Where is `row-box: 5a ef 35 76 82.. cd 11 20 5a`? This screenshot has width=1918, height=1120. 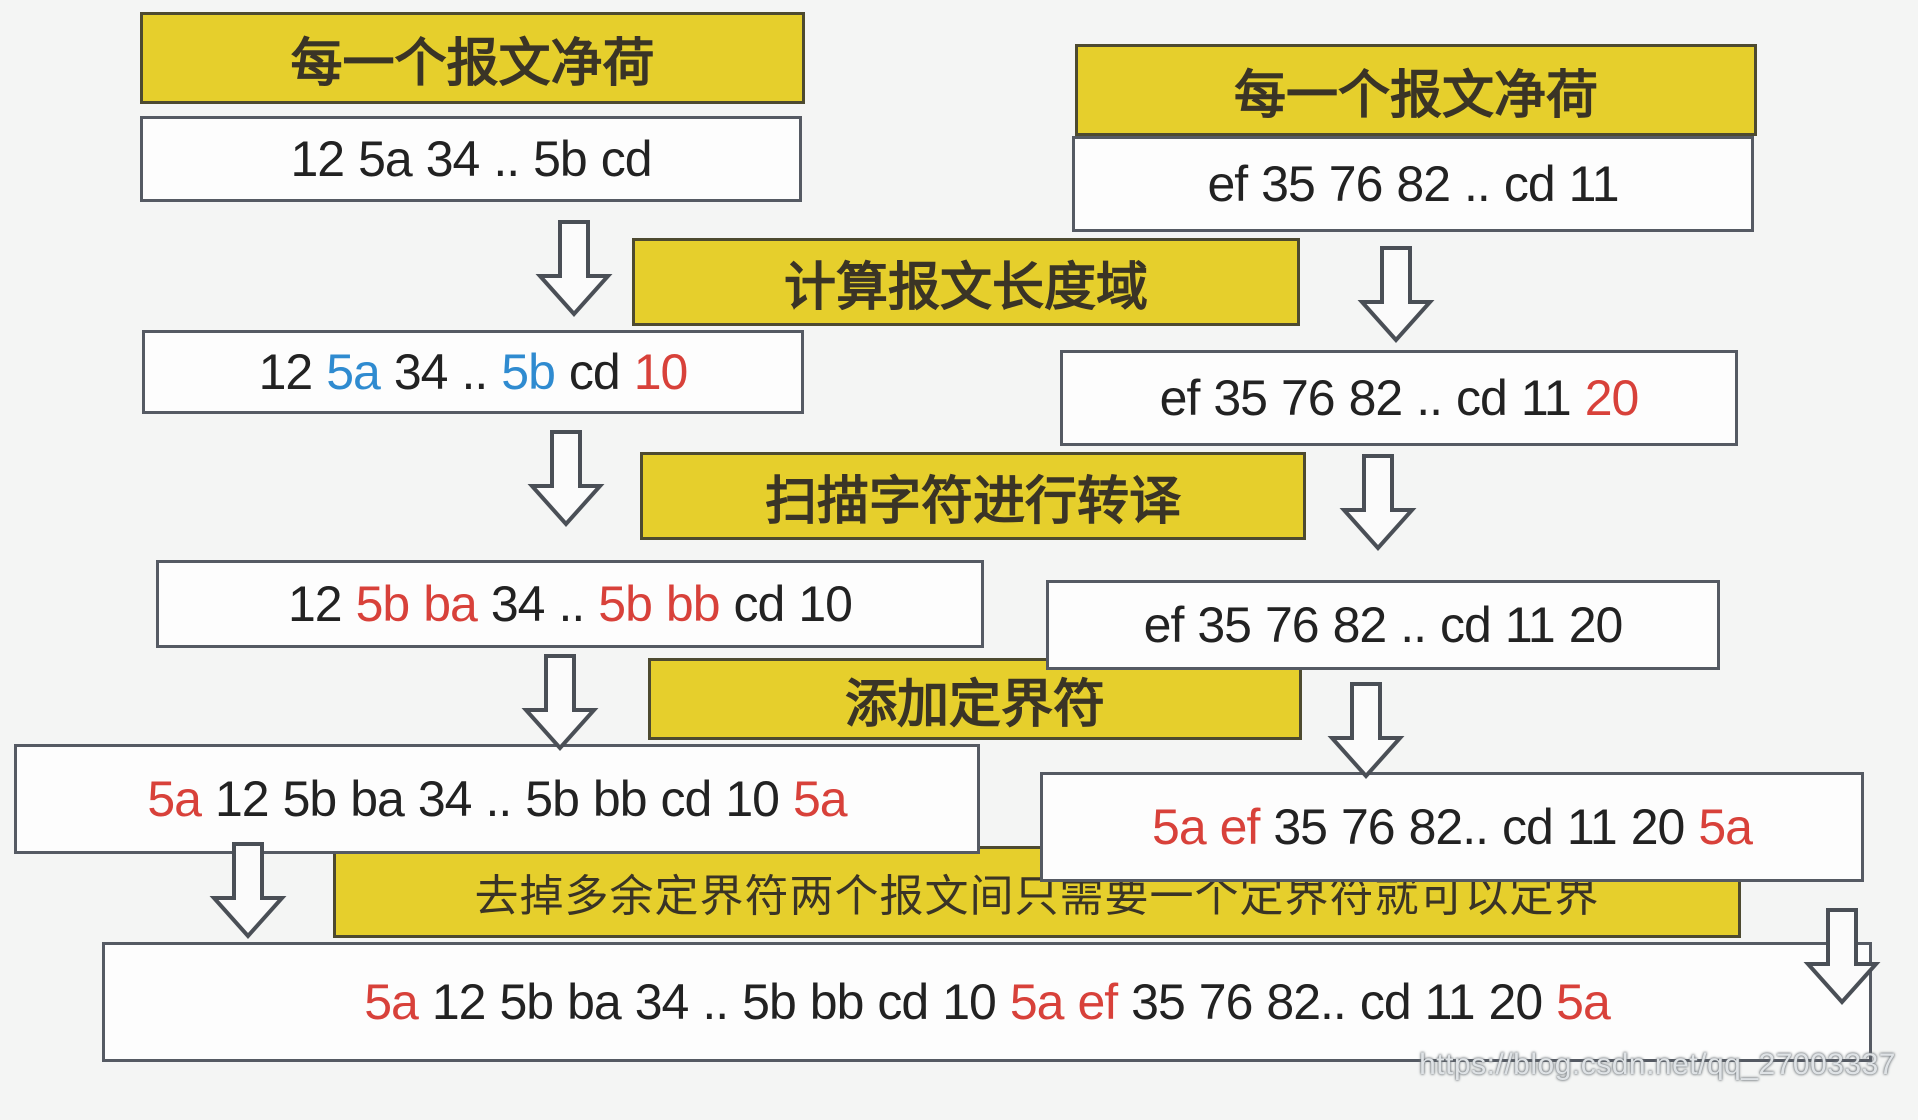
row-box: 5a ef 35 76 82.. cd 11 20 5a is located at coordinates (1452, 827).